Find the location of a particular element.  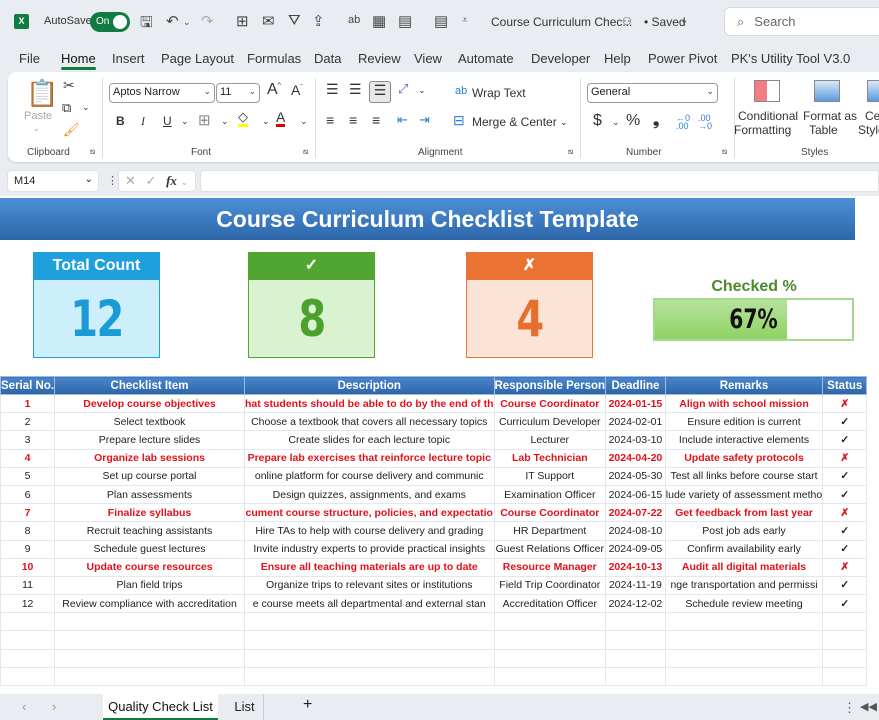

person-cell: Course Coordinator is located at coordinates (550, 403).